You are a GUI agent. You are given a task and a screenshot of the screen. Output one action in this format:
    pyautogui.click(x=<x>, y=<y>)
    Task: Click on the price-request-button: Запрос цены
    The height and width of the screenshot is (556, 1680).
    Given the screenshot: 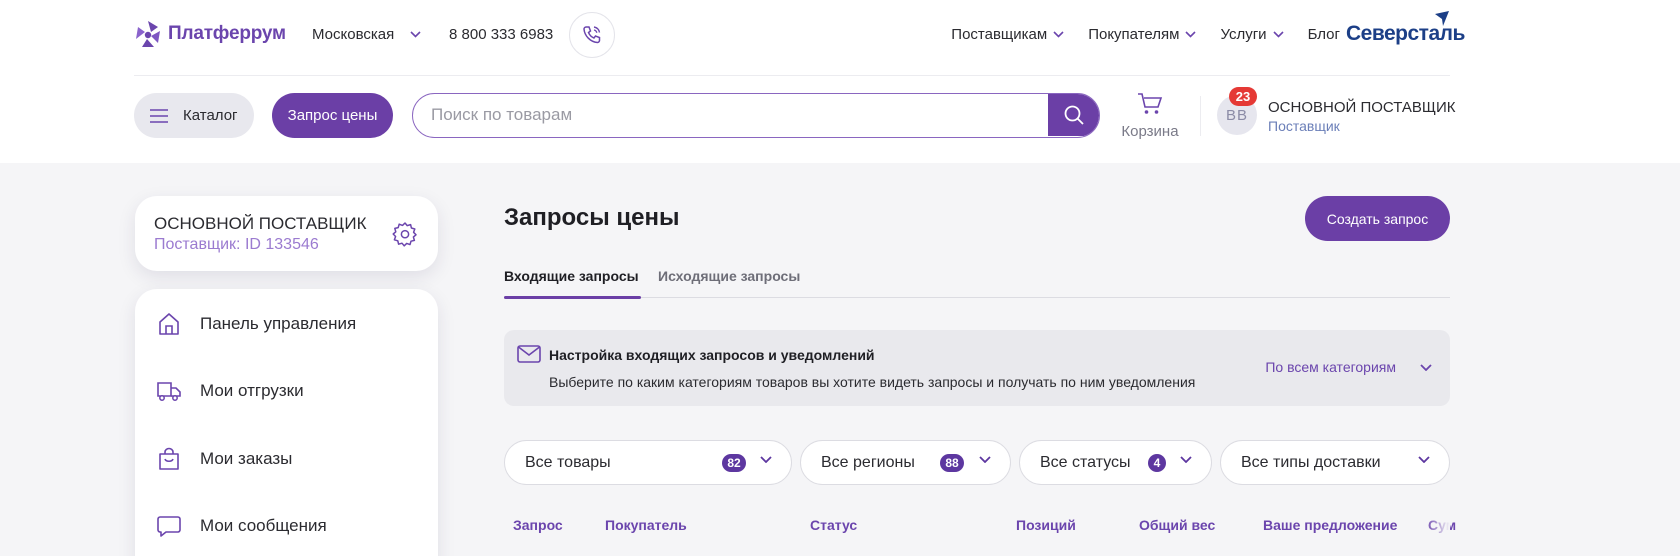 What is the action you would take?
    pyautogui.click(x=332, y=115)
    